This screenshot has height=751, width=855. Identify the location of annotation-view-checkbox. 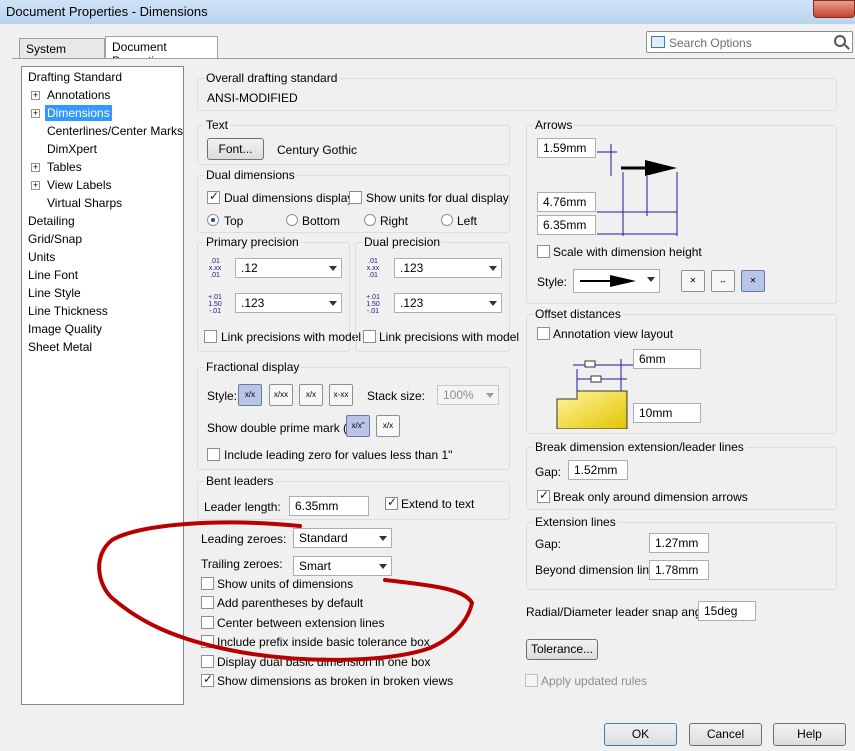
(543, 333).